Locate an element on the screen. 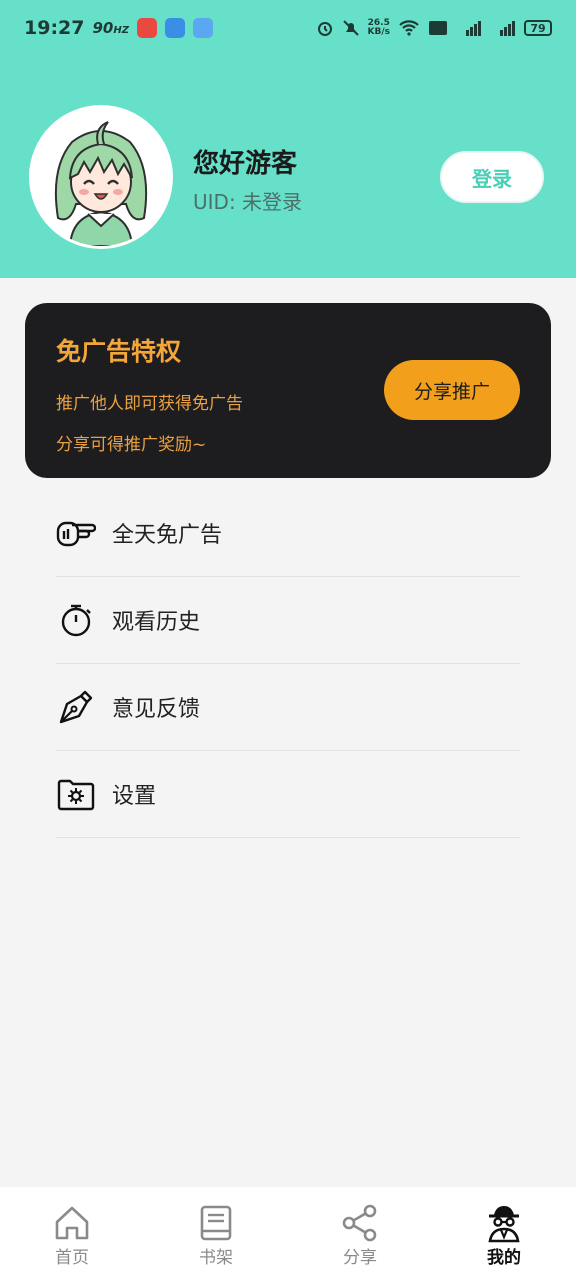 The width and height of the screenshot is (576, 1280). hd-icon is located at coordinates (438, 28).